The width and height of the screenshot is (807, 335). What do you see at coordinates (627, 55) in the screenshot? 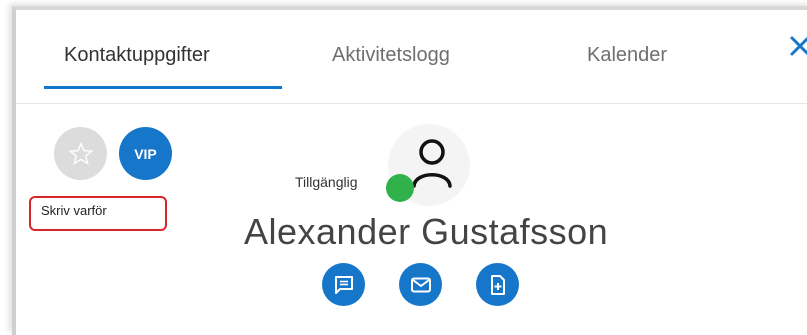
I see `tab-kalender: Kalender` at bounding box center [627, 55].